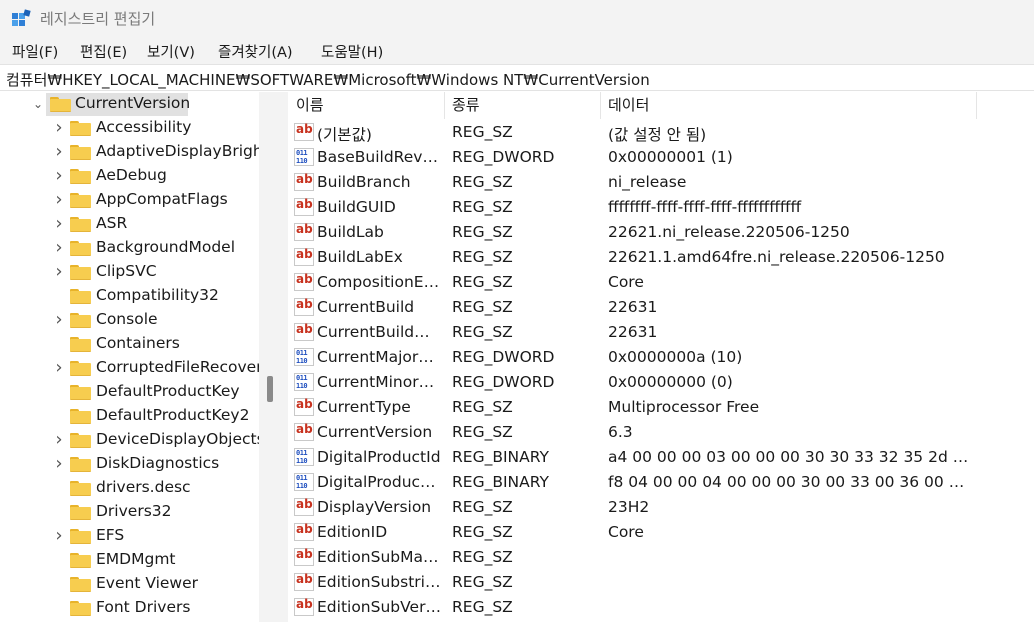  Describe the element at coordinates (661, 332) in the screenshot. I see `value-row: ab CurrentBuildNu... REG_SZ 22631` at that location.